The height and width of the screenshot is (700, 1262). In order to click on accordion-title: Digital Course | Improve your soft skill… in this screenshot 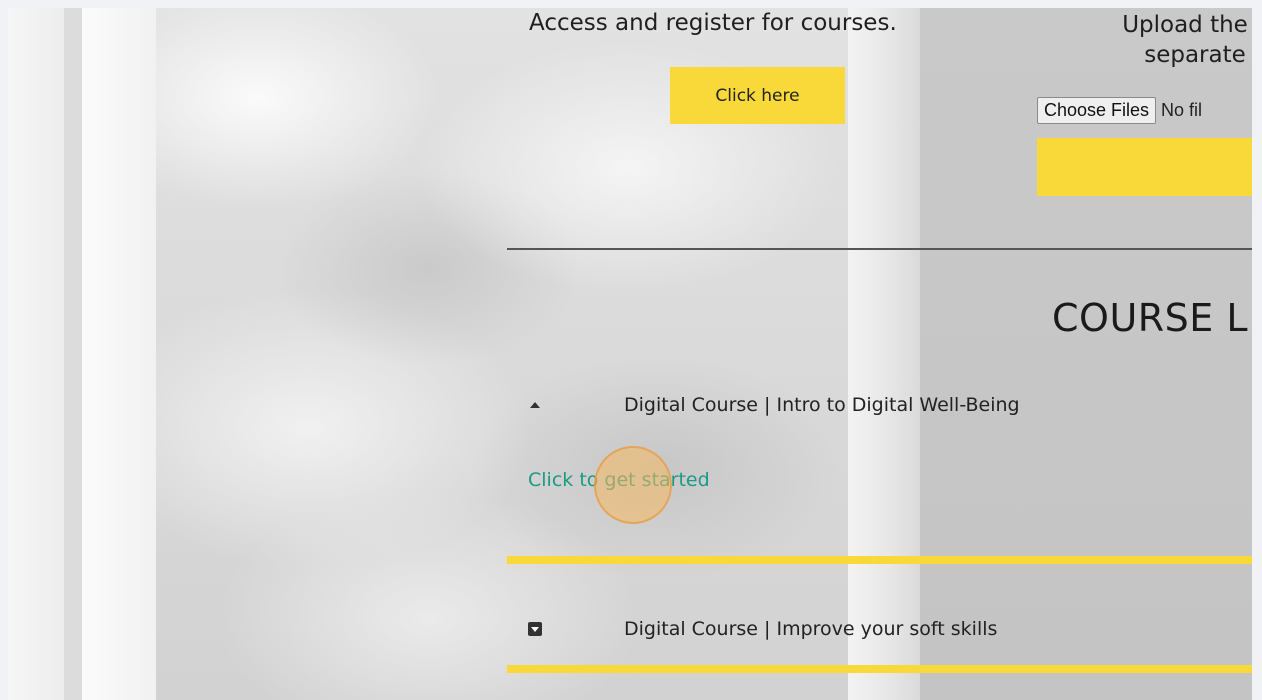, I will do `click(811, 629)`.